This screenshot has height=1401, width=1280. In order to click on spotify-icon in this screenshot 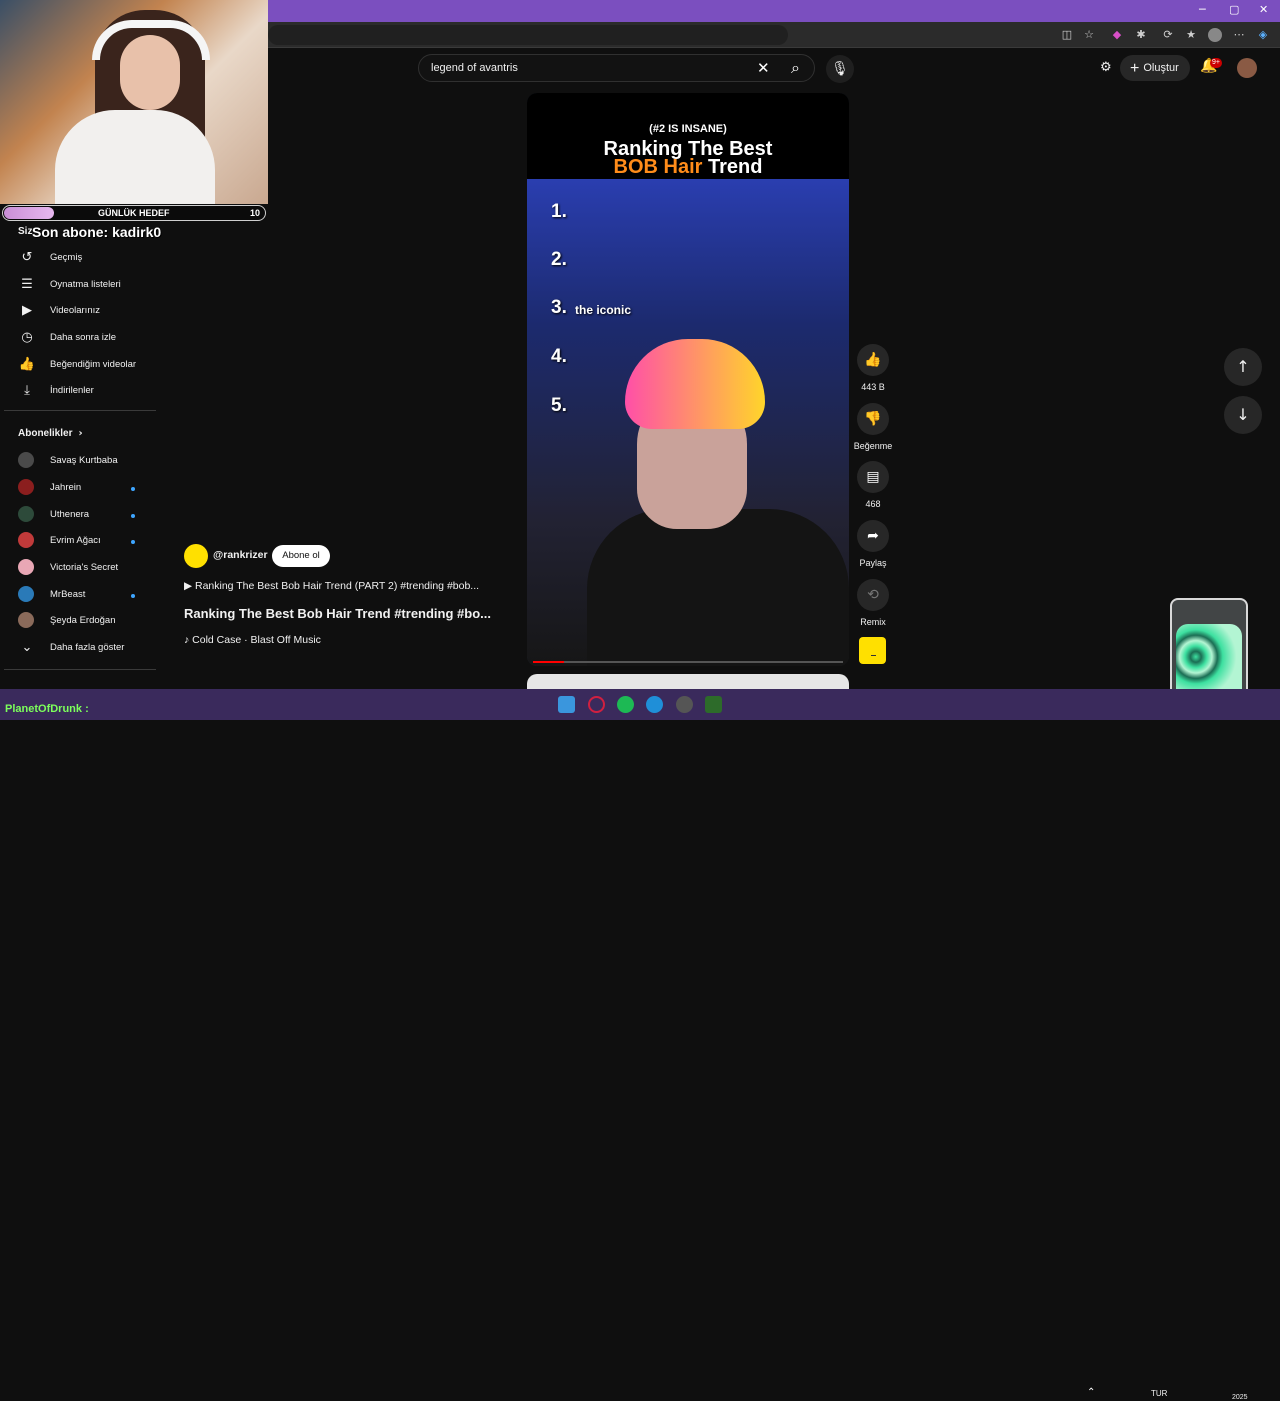, I will do `click(625, 704)`.